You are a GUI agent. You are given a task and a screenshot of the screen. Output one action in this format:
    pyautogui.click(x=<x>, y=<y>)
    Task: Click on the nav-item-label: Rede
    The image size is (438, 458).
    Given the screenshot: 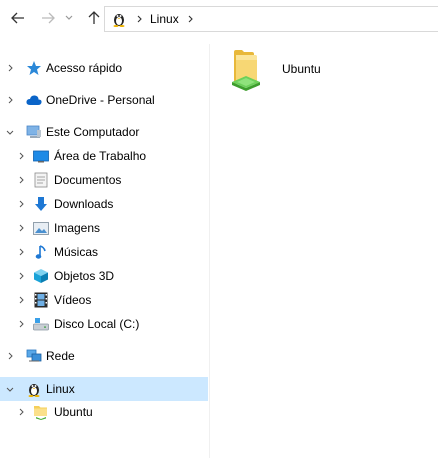 What is the action you would take?
    pyautogui.click(x=60, y=356)
    